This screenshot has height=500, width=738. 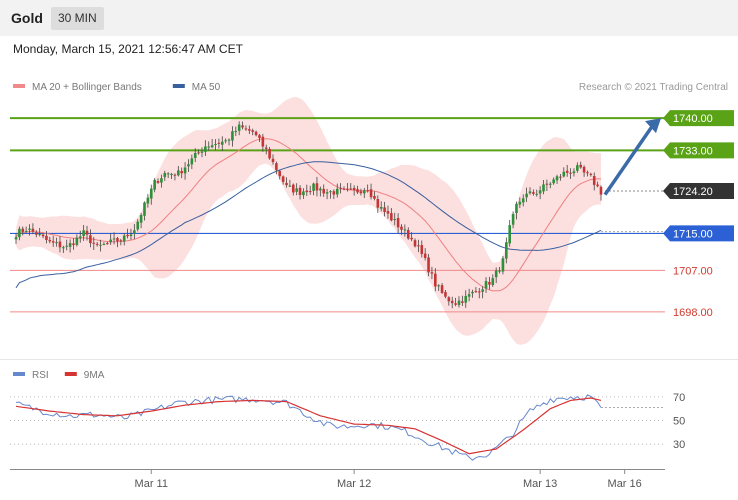 I want to click on level-label: 1740.00, so click(x=693, y=119).